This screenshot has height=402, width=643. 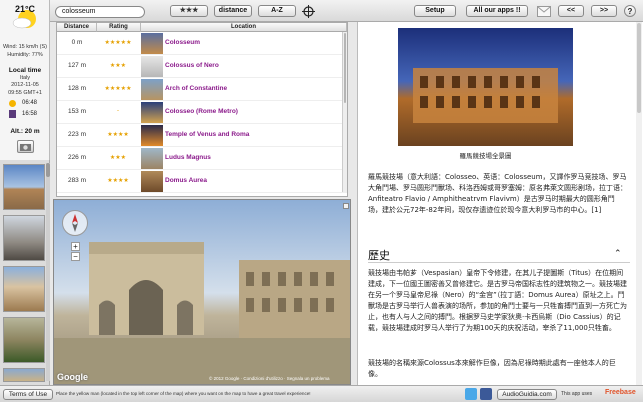 What do you see at coordinates (100, 12) in the screenshot?
I see `search-input: colosseum` at bounding box center [100, 12].